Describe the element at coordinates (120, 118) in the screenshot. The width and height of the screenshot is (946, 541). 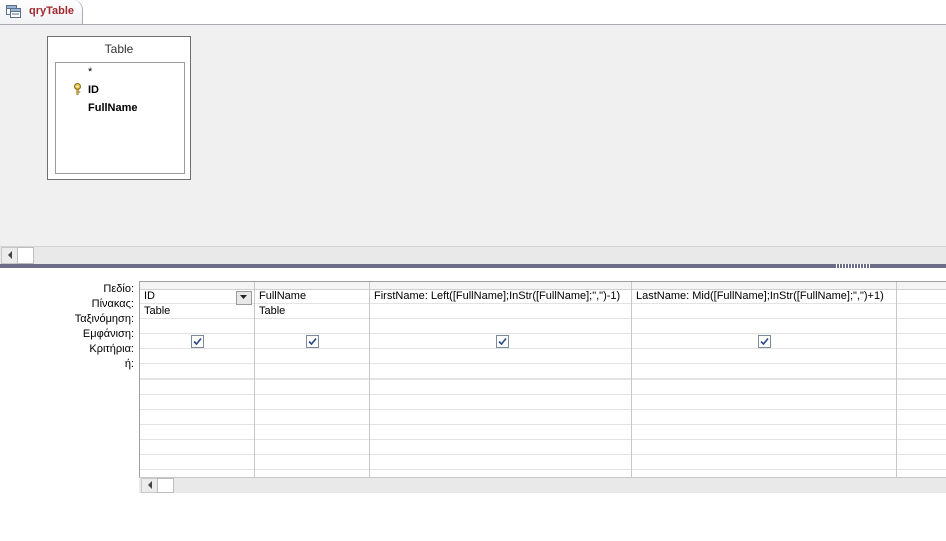
I see `field-list: * ID FullName` at that location.